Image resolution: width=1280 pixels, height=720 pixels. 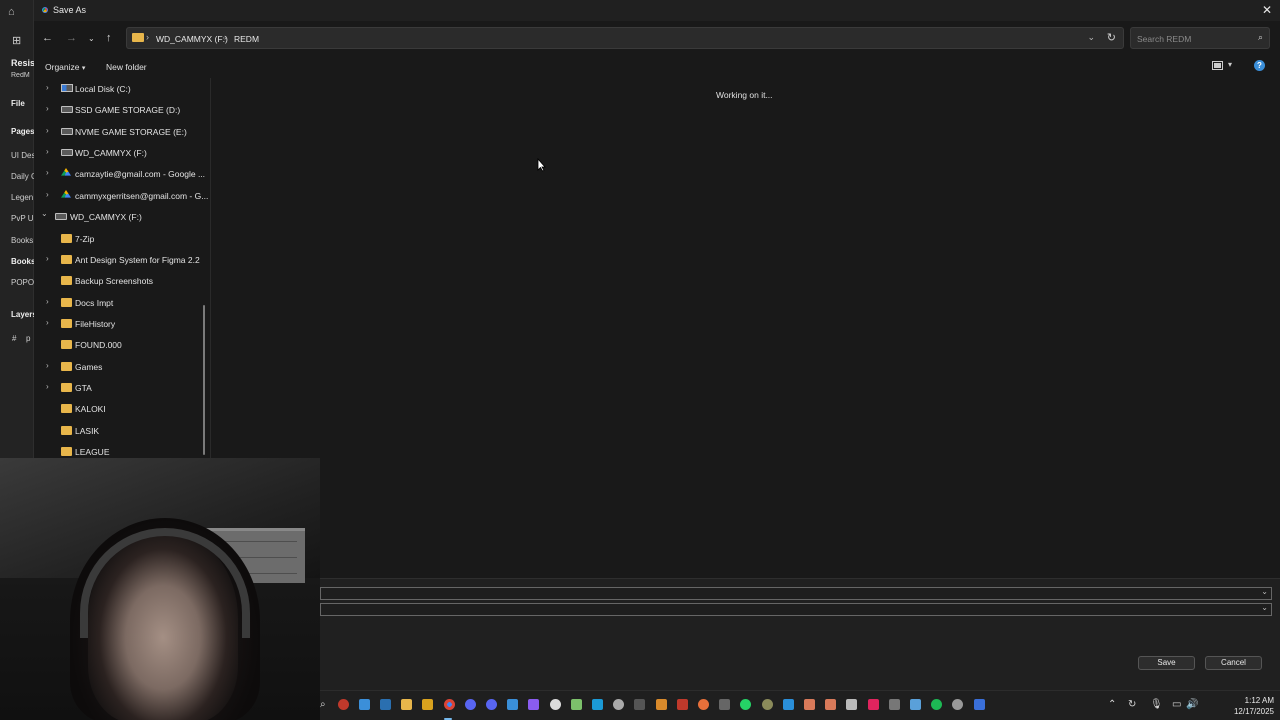 I want to click on file-name-input, so click(x=775, y=594).